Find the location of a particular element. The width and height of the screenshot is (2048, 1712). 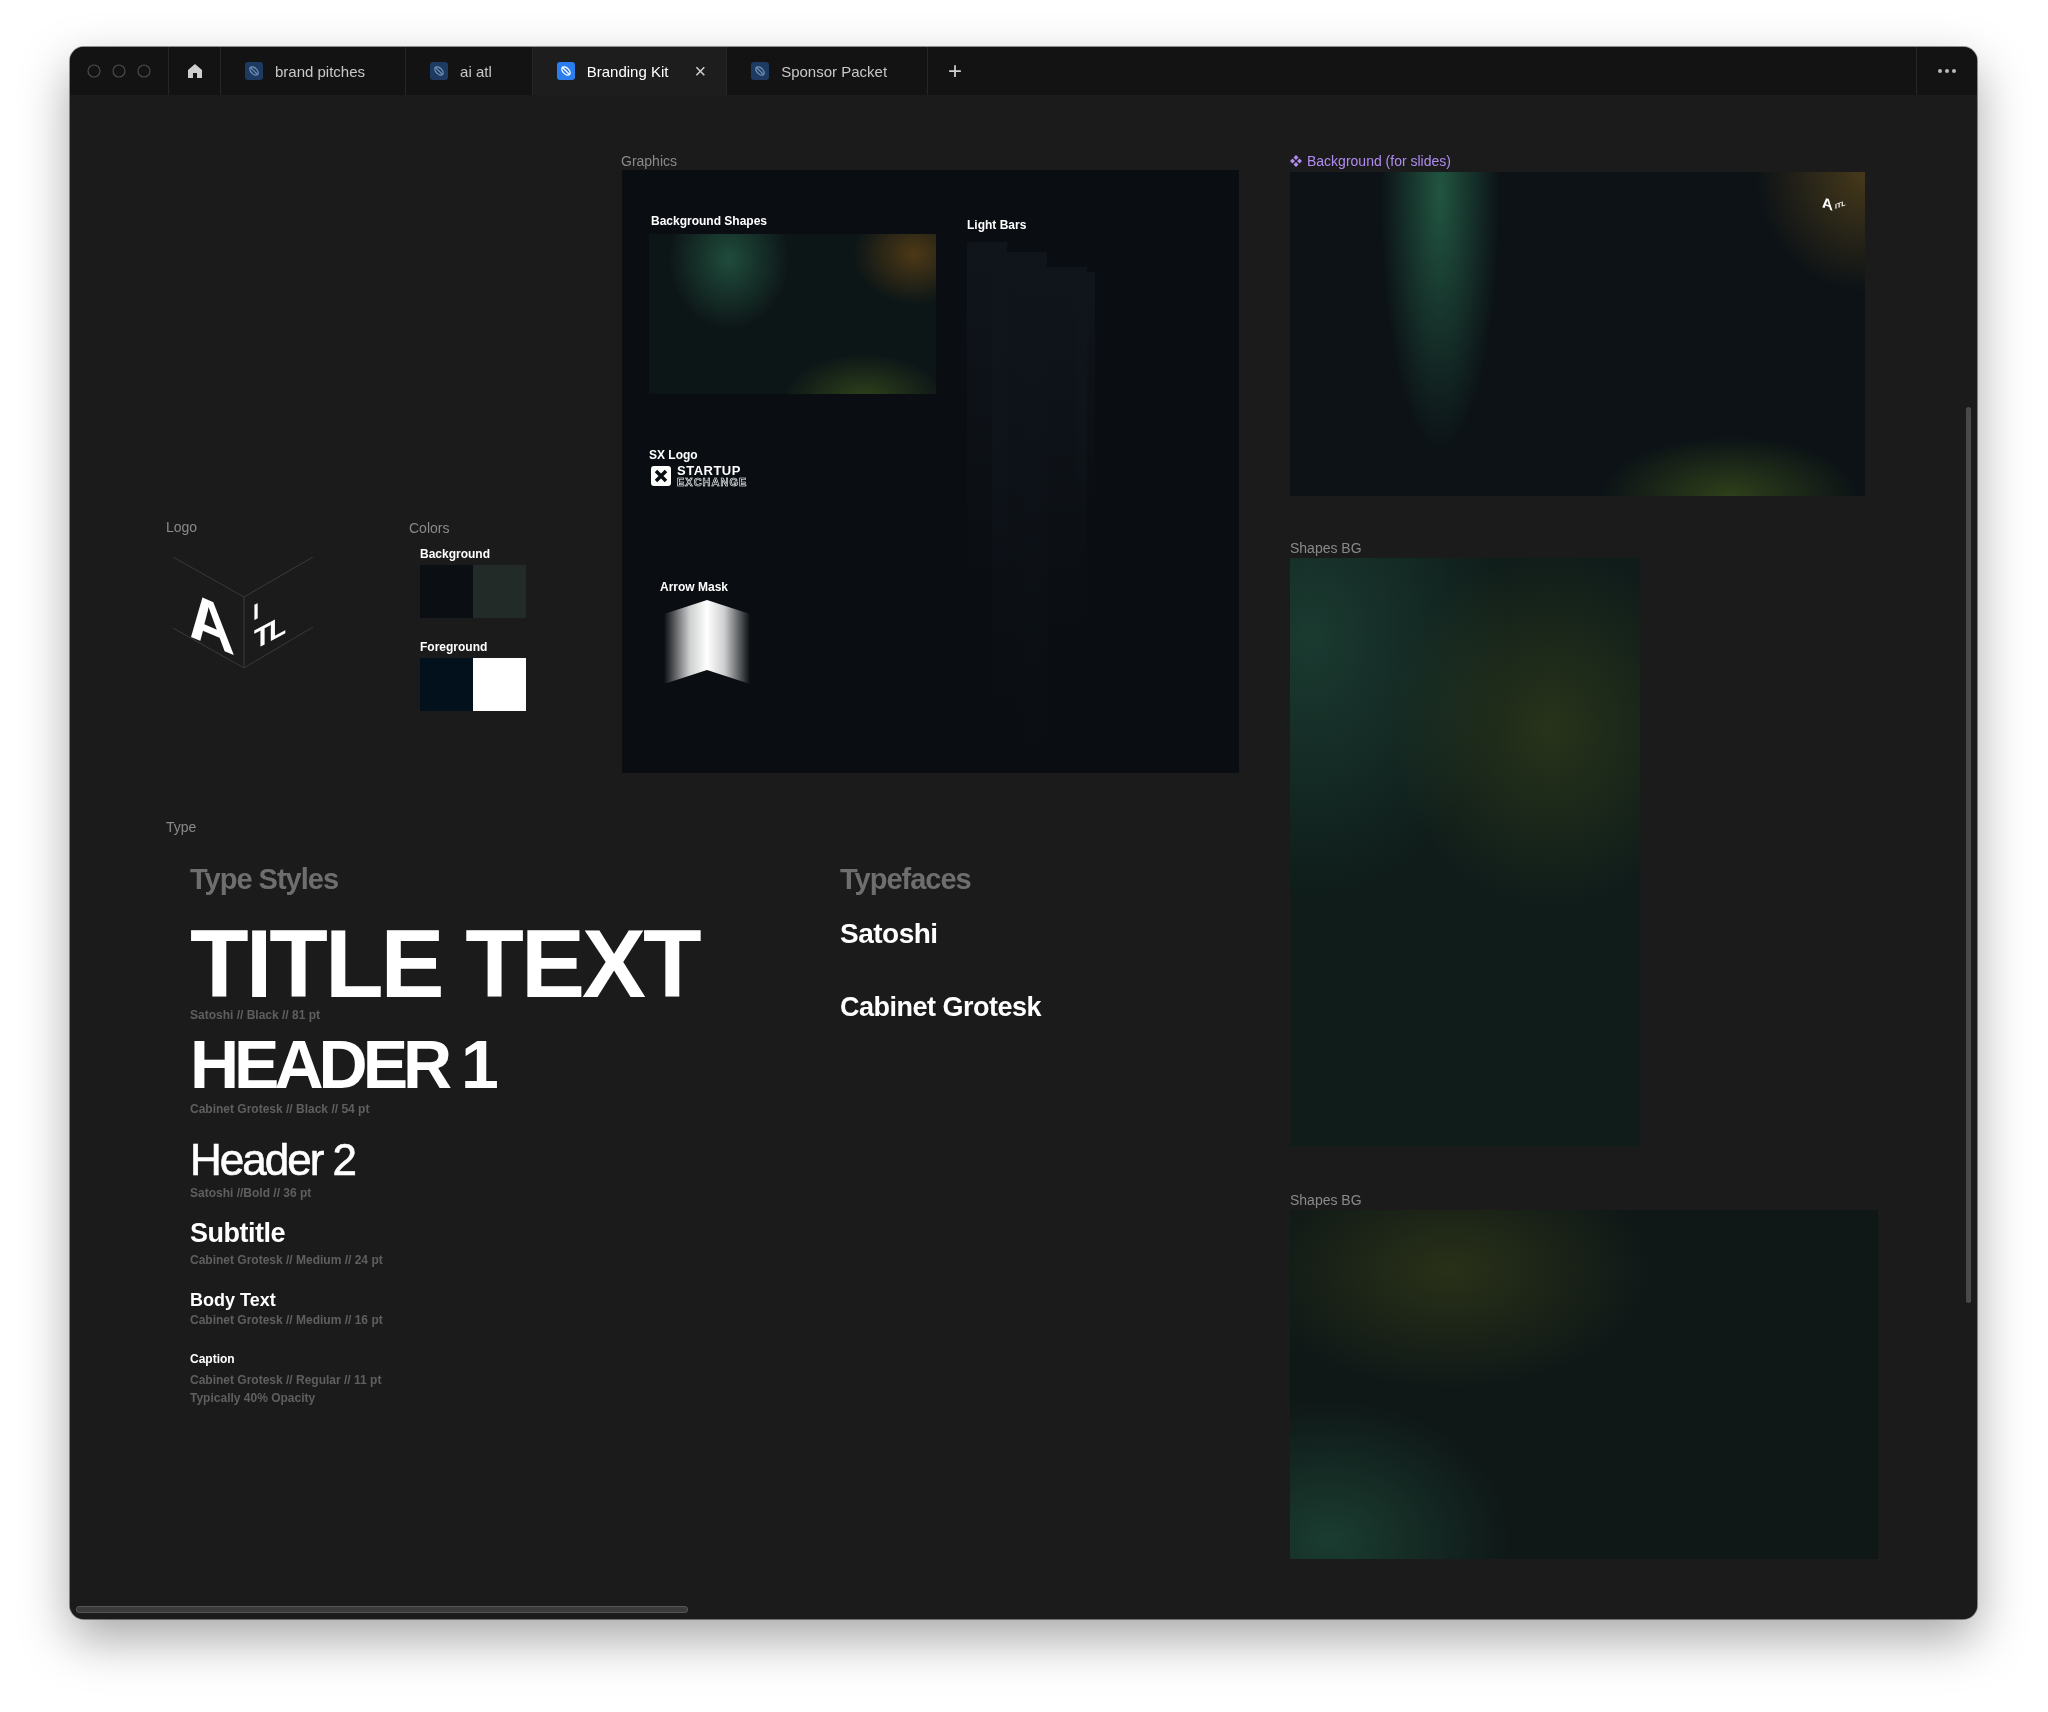

frame-label: Background (for slides) is located at coordinates (1370, 161).